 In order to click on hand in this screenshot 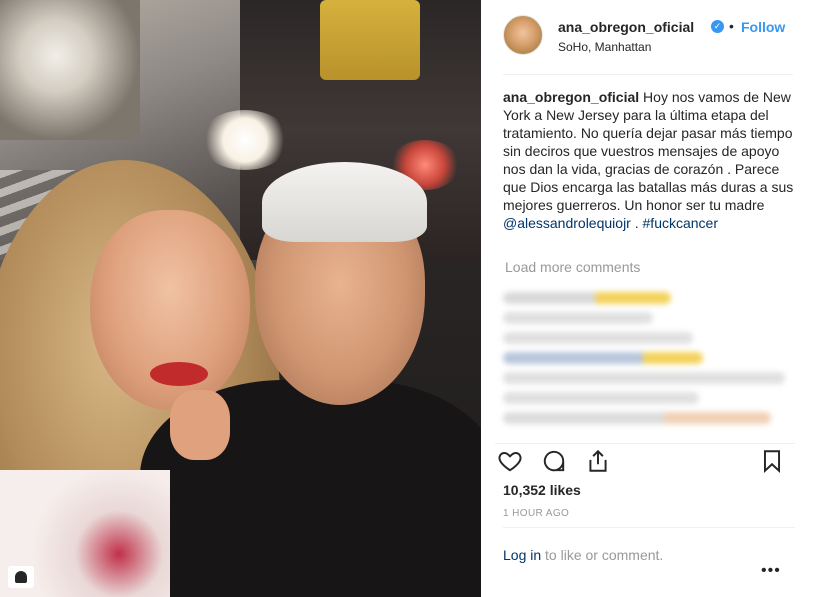, I will do `click(200, 425)`.